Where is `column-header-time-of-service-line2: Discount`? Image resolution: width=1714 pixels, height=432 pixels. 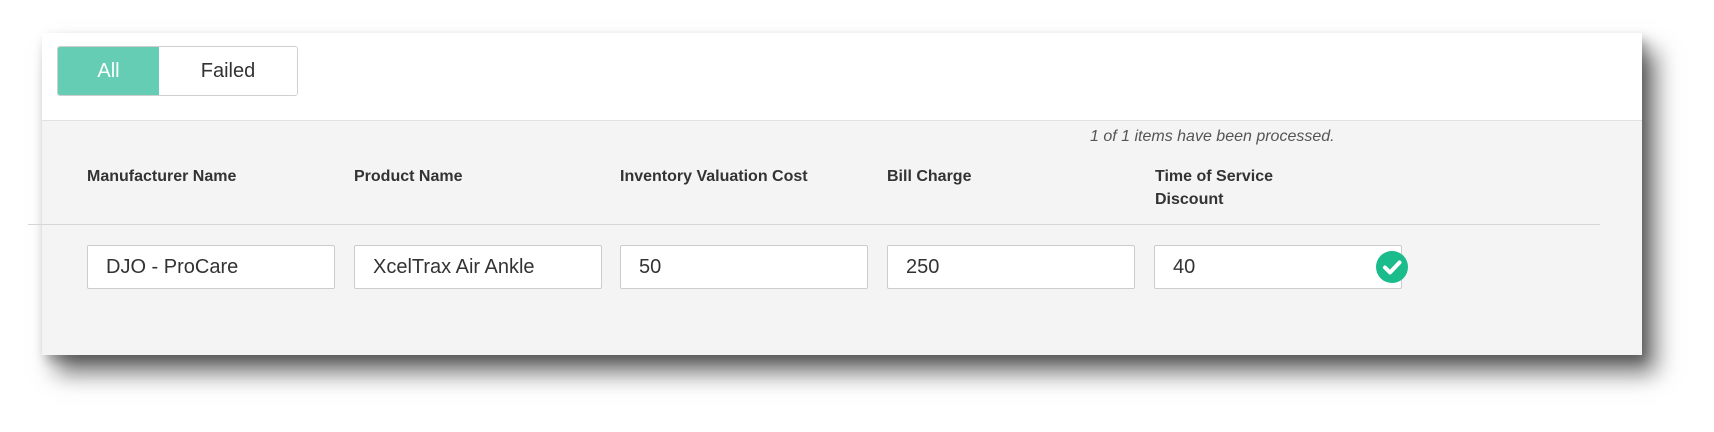
column-header-time-of-service-line2: Discount is located at coordinates (1189, 199).